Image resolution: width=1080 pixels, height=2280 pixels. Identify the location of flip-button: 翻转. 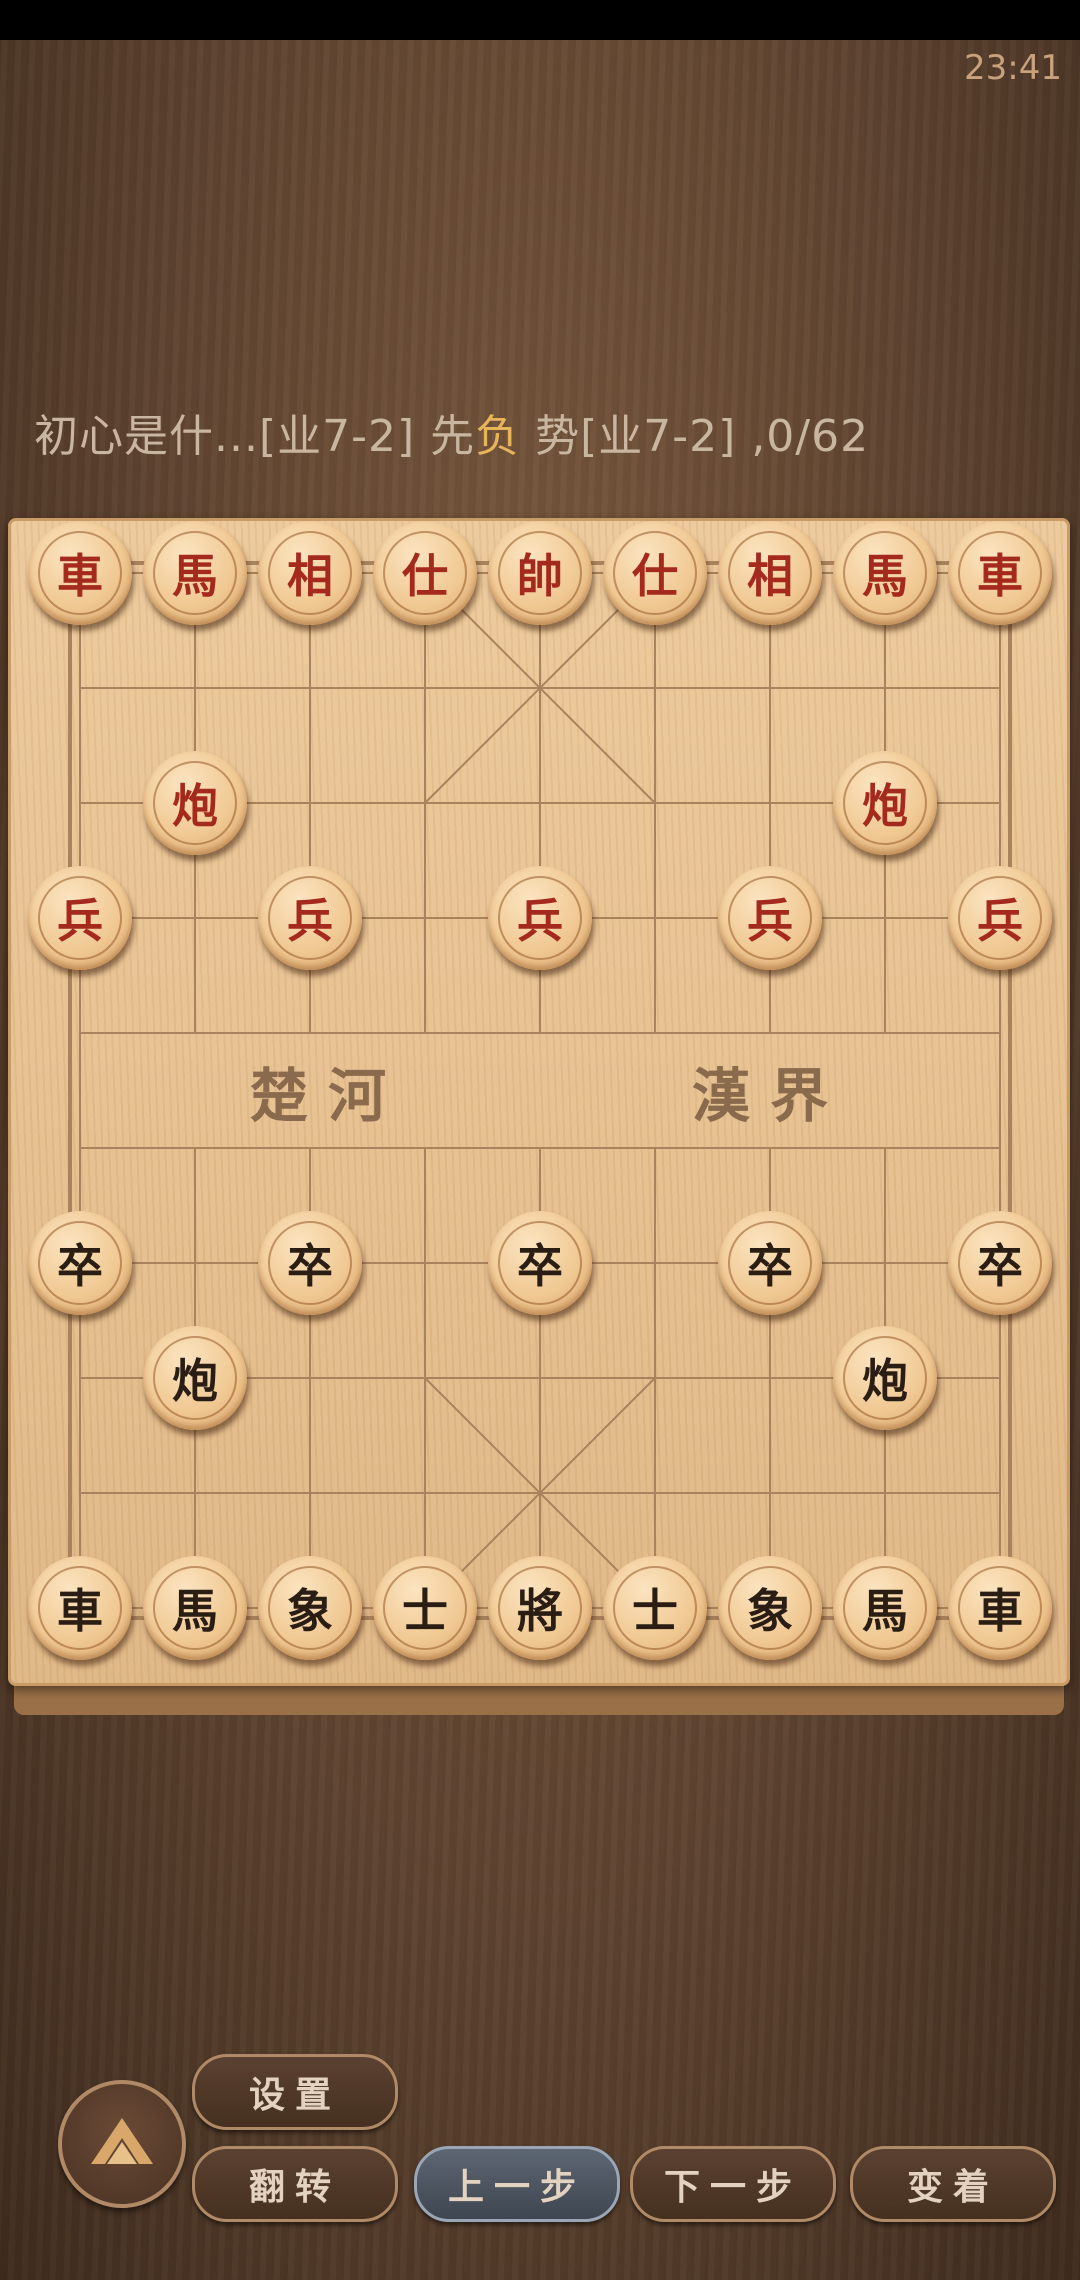
(295, 2184).